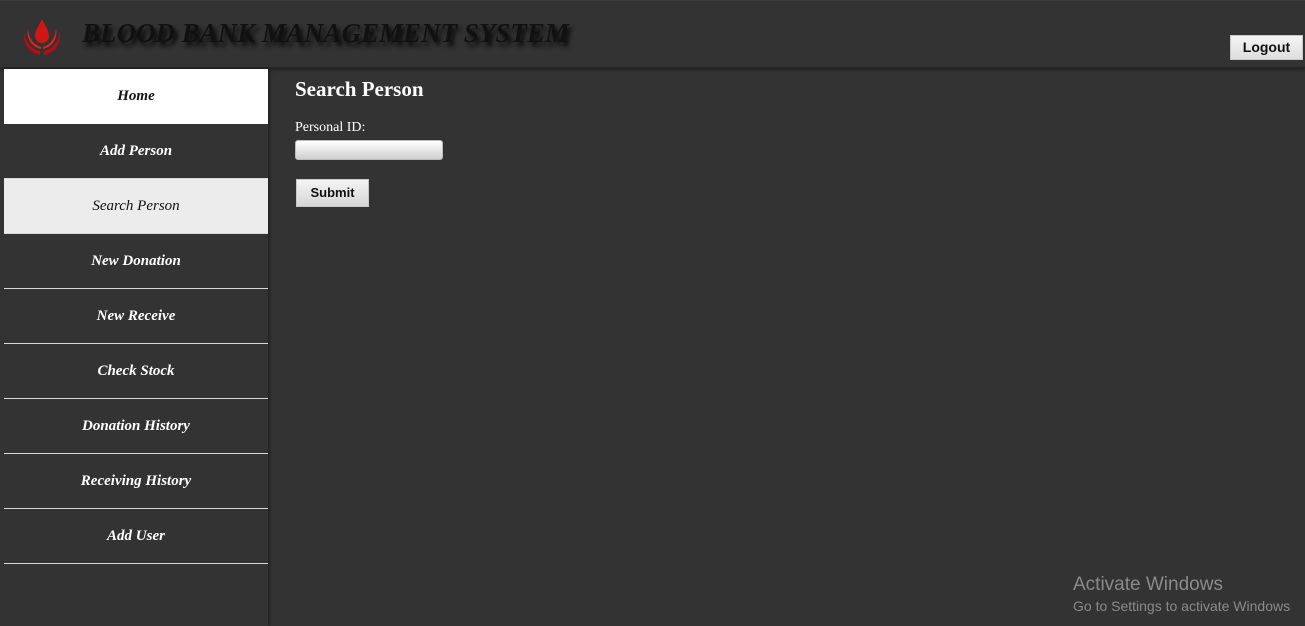  I want to click on sidebar-item-add-person: Add Person, so click(136, 151).